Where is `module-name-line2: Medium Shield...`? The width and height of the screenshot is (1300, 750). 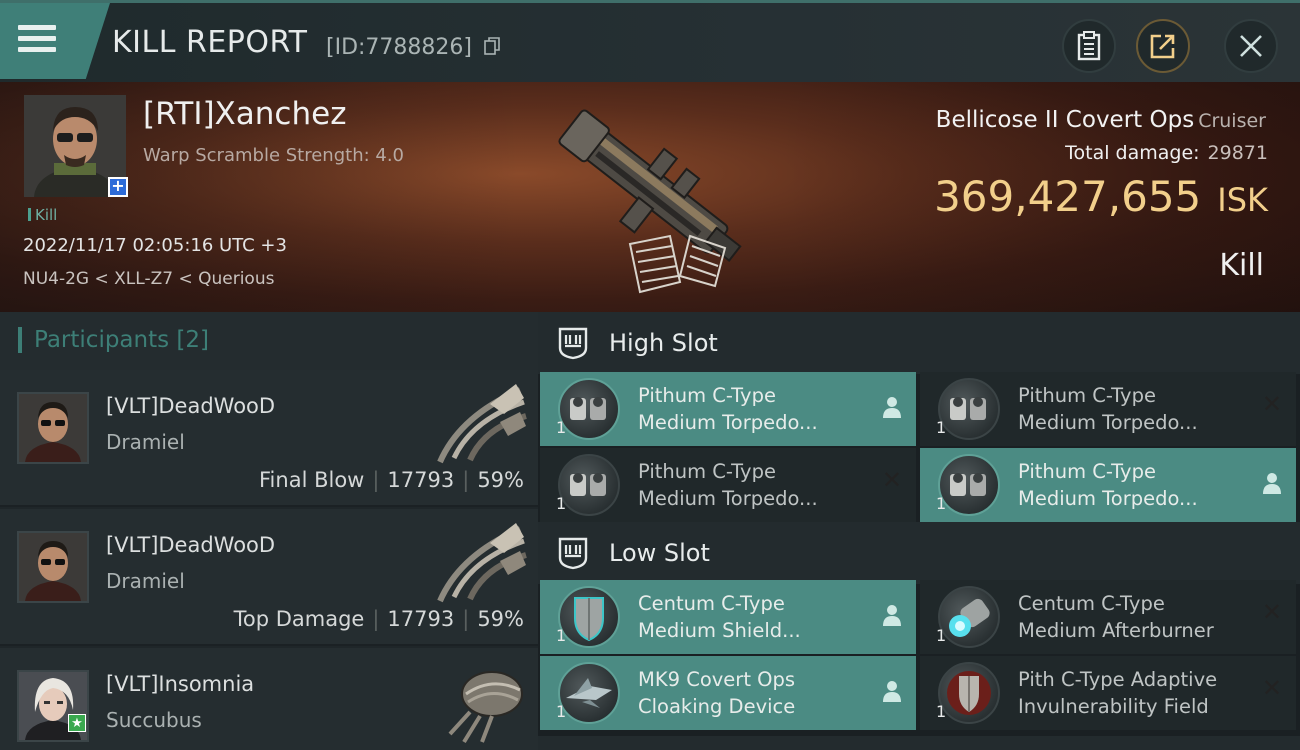
module-name-line2: Medium Shield... is located at coordinates (719, 630).